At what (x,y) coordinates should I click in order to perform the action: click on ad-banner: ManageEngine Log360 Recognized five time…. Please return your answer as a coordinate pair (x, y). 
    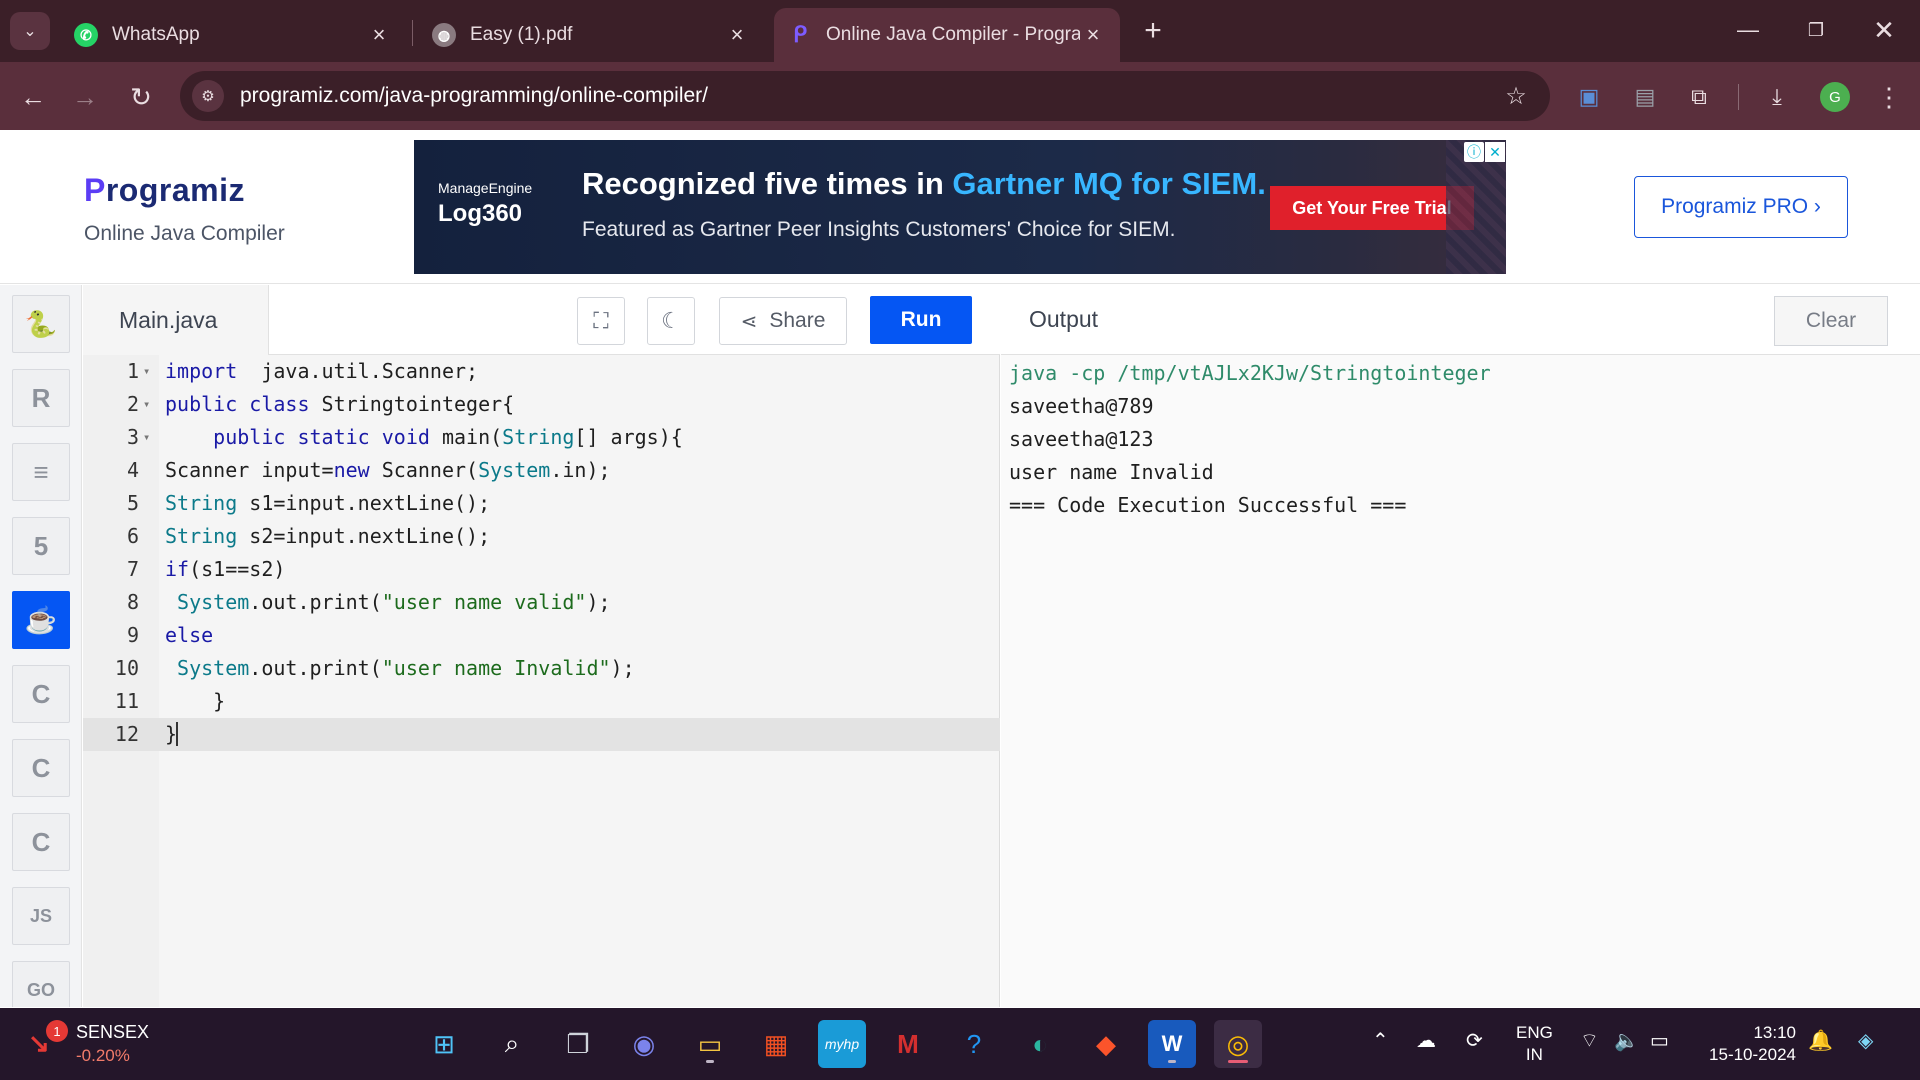
    Looking at the image, I should click on (960, 207).